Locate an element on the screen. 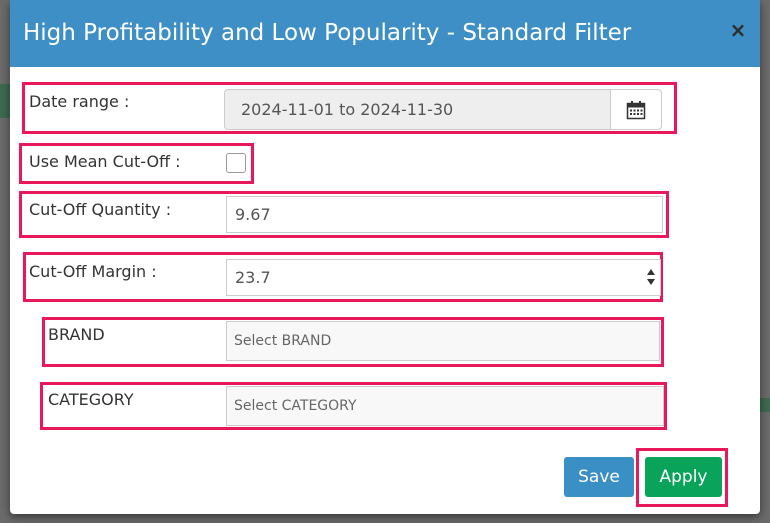 Image resolution: width=770 pixels, height=523 pixels. calendar-button is located at coordinates (635, 109).